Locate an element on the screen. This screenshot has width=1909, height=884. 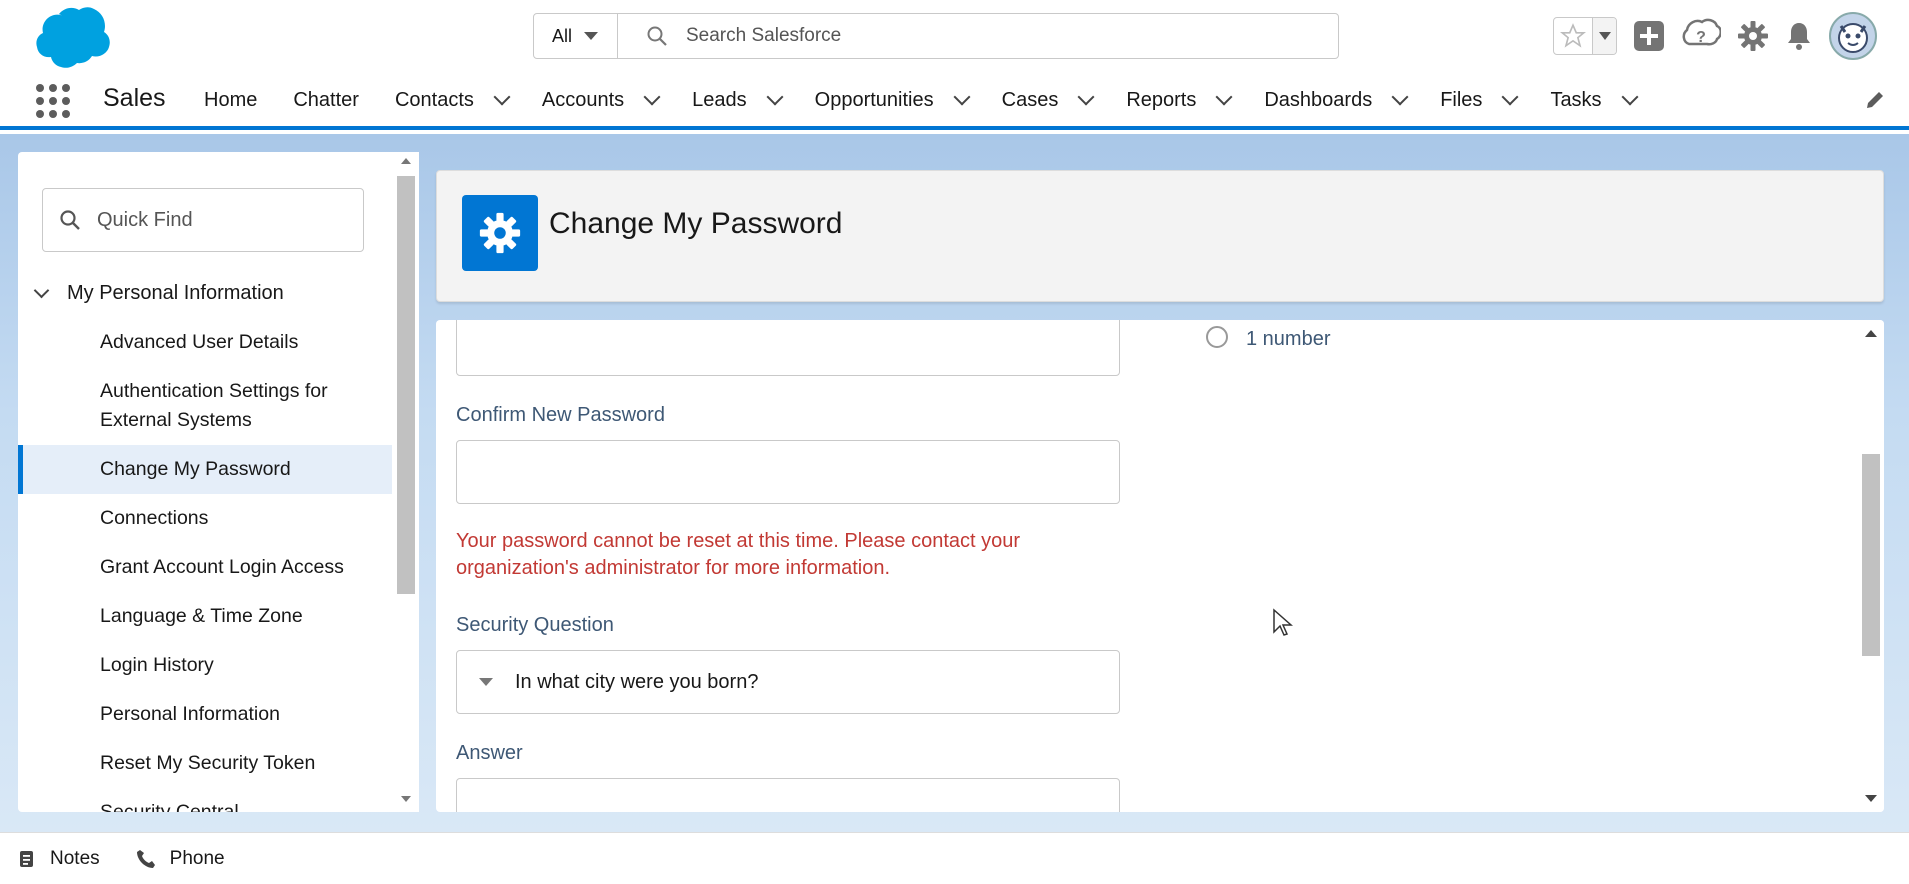
nav-tab-home: Home is located at coordinates (230, 100).